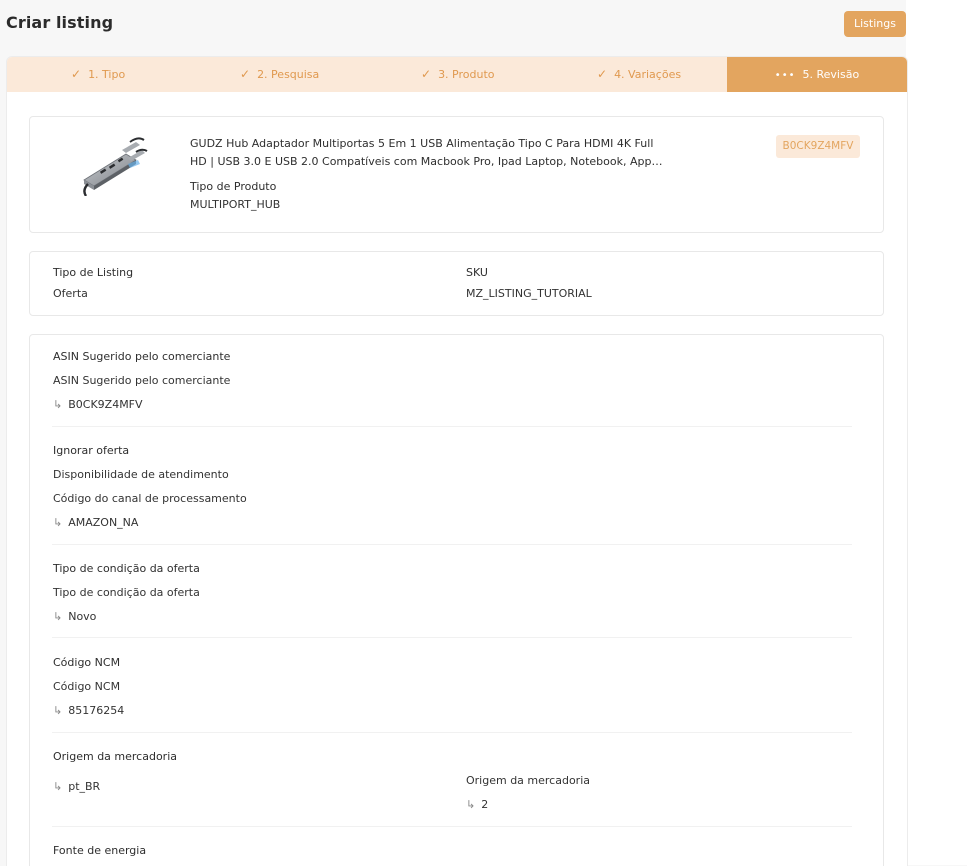 The image size is (967, 866). I want to click on product-image, so click(115, 166).